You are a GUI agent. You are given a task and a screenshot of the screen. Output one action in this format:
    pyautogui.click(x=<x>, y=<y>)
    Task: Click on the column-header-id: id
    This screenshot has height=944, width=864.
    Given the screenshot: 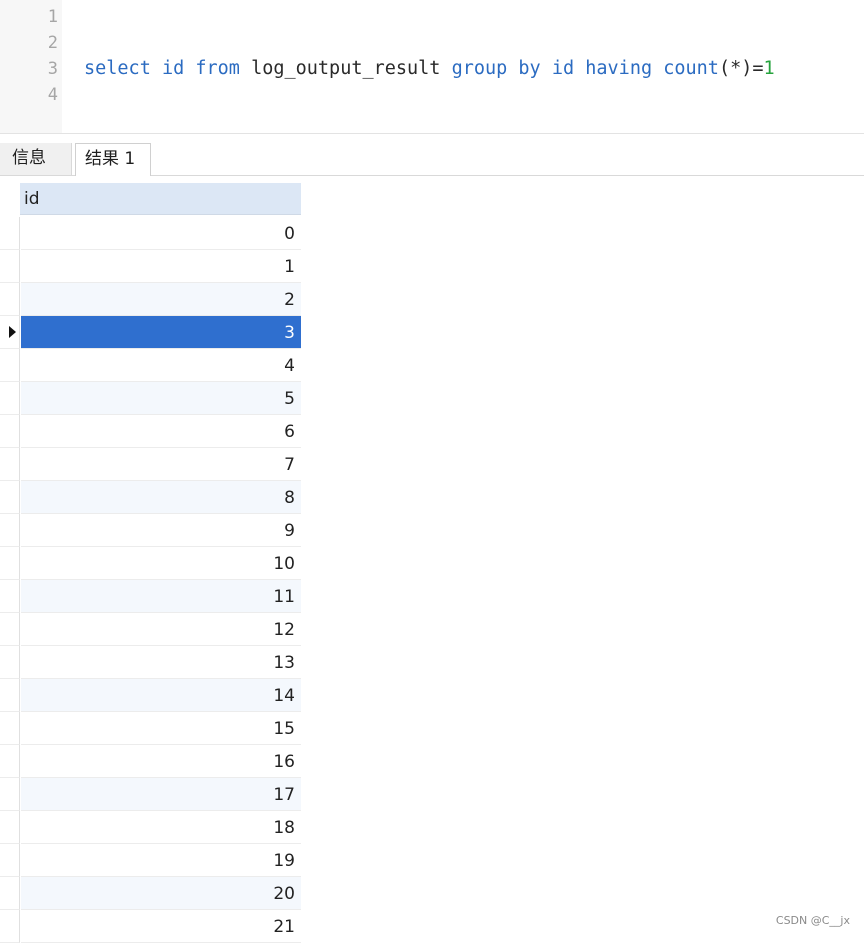 What is the action you would take?
    pyautogui.click(x=160, y=199)
    